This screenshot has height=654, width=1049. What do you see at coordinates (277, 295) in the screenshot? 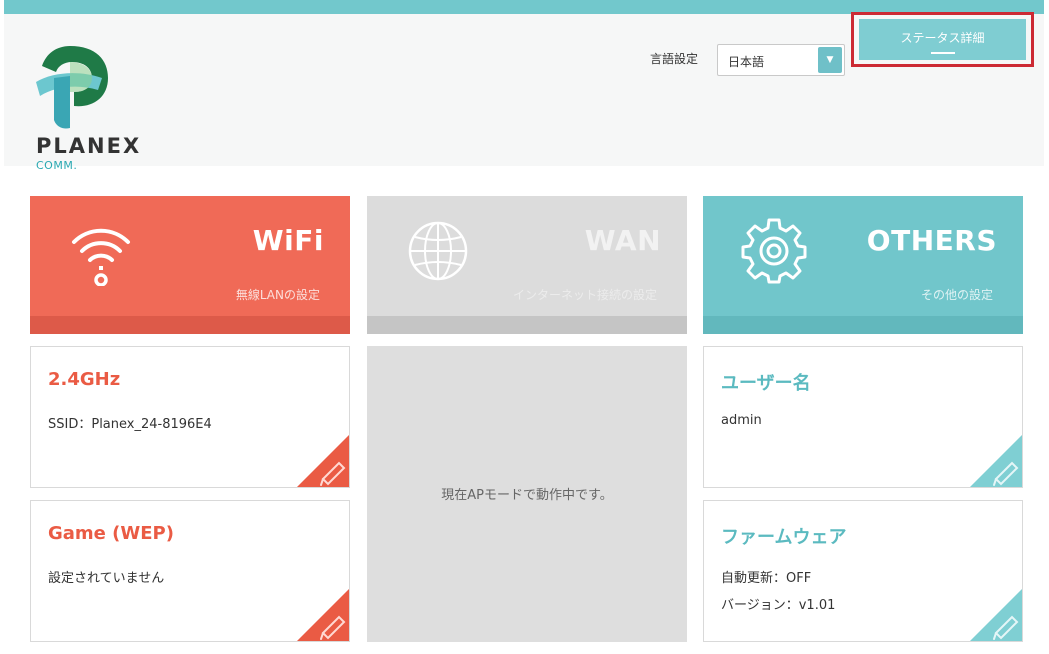
I see `wifi-tile-subtitle: 無線LANの設定` at bounding box center [277, 295].